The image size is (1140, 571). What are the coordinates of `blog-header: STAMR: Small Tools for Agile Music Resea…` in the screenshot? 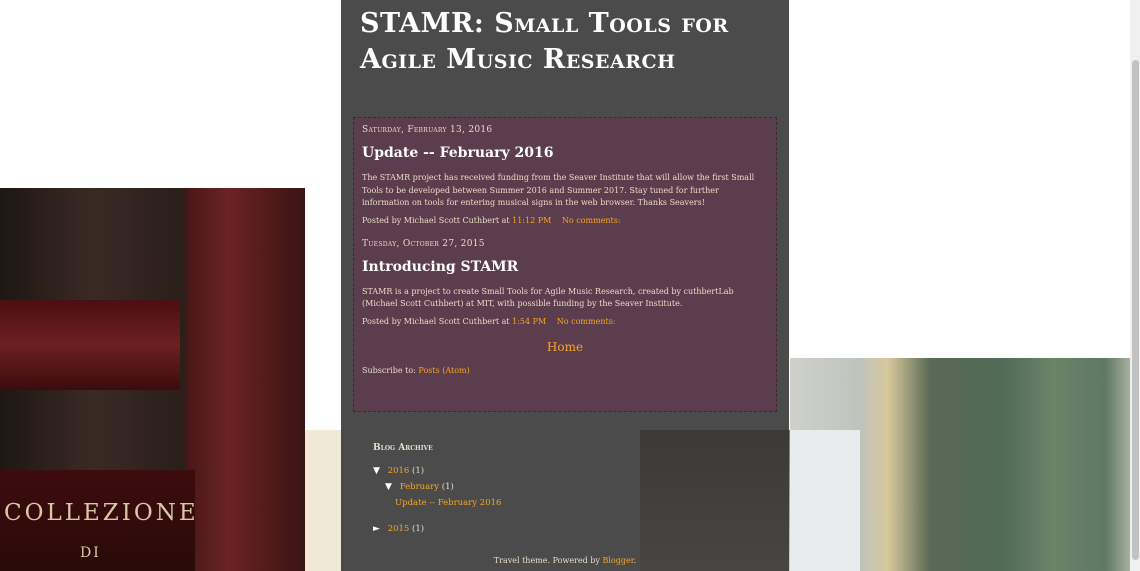 It's located at (570, 42).